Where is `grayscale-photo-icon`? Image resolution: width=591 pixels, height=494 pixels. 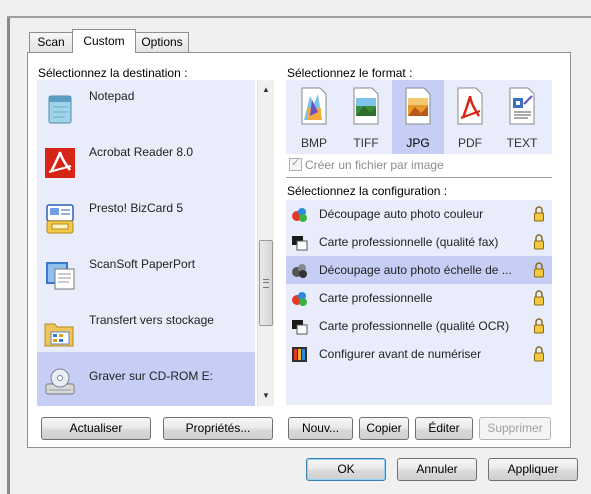 grayscale-photo-icon is located at coordinates (299, 271).